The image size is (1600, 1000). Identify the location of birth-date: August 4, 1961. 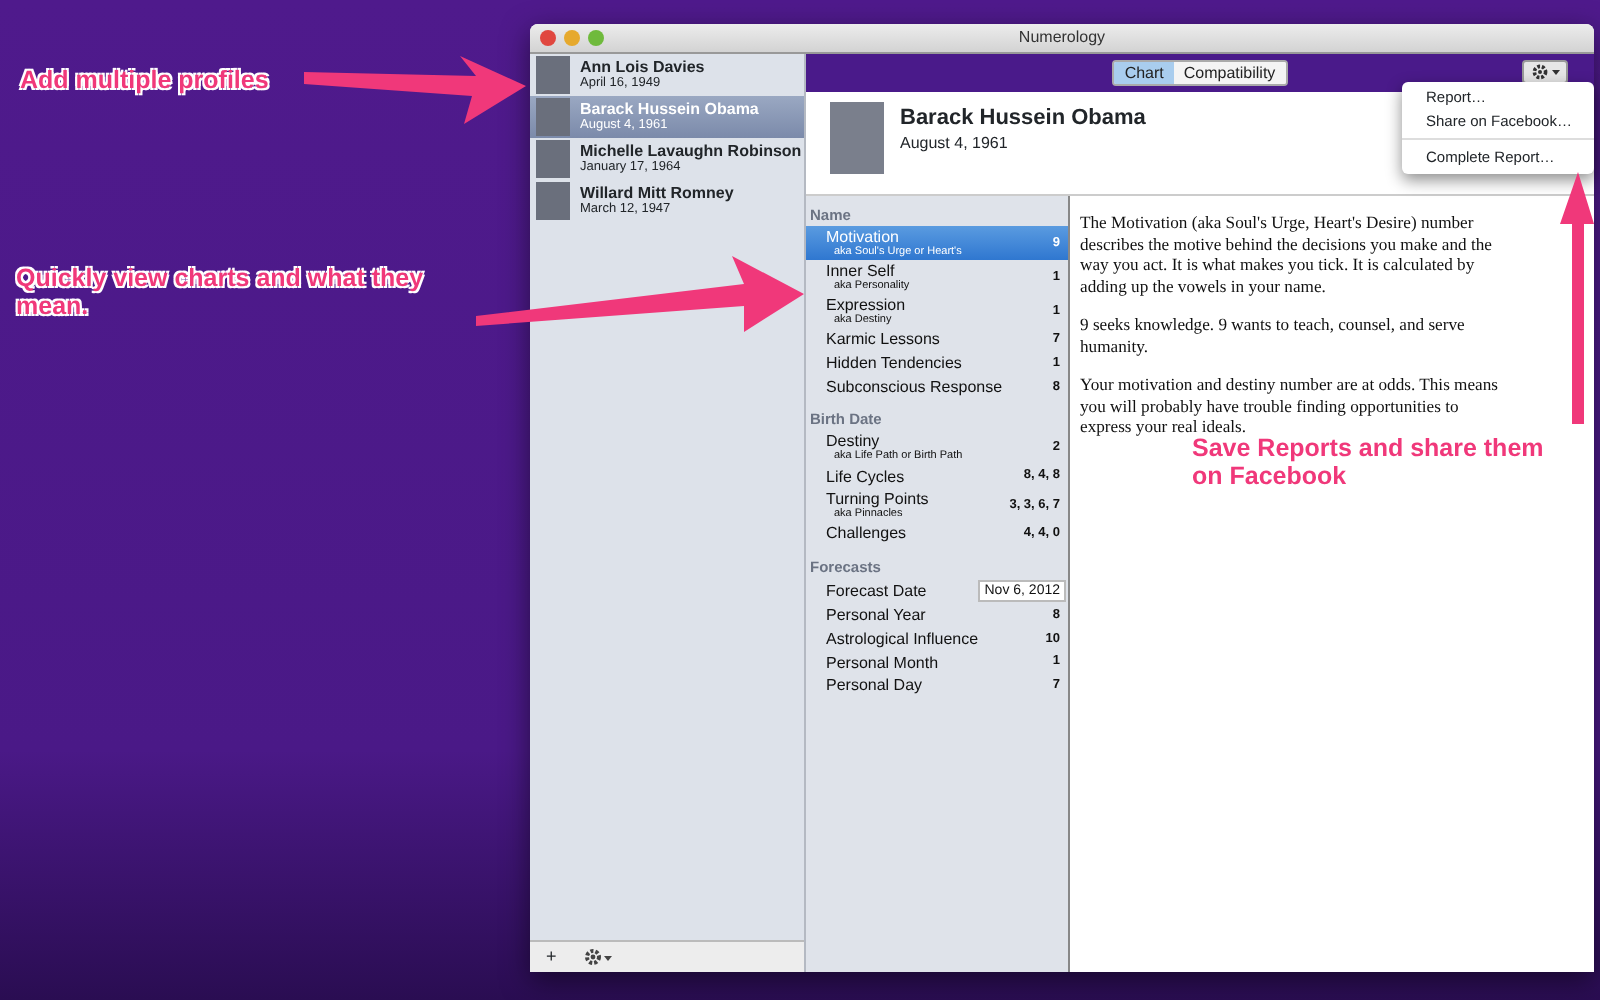
(955, 144).